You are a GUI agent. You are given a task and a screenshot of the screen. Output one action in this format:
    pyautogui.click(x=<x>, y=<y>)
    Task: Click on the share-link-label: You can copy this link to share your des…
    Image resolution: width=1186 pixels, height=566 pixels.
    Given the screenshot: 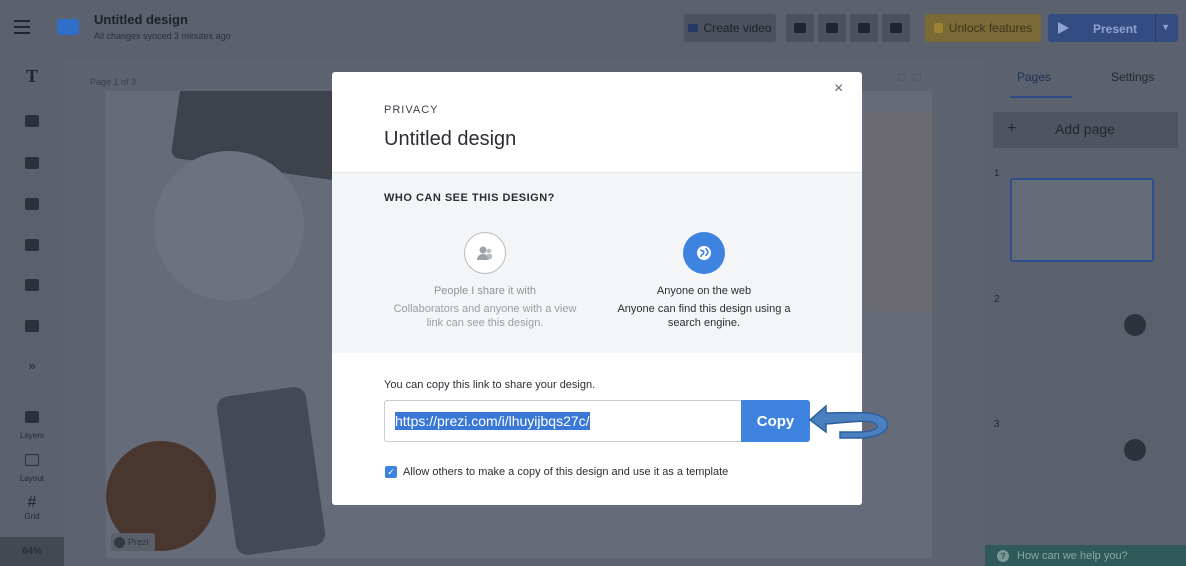 What is the action you would take?
    pyautogui.click(x=490, y=385)
    